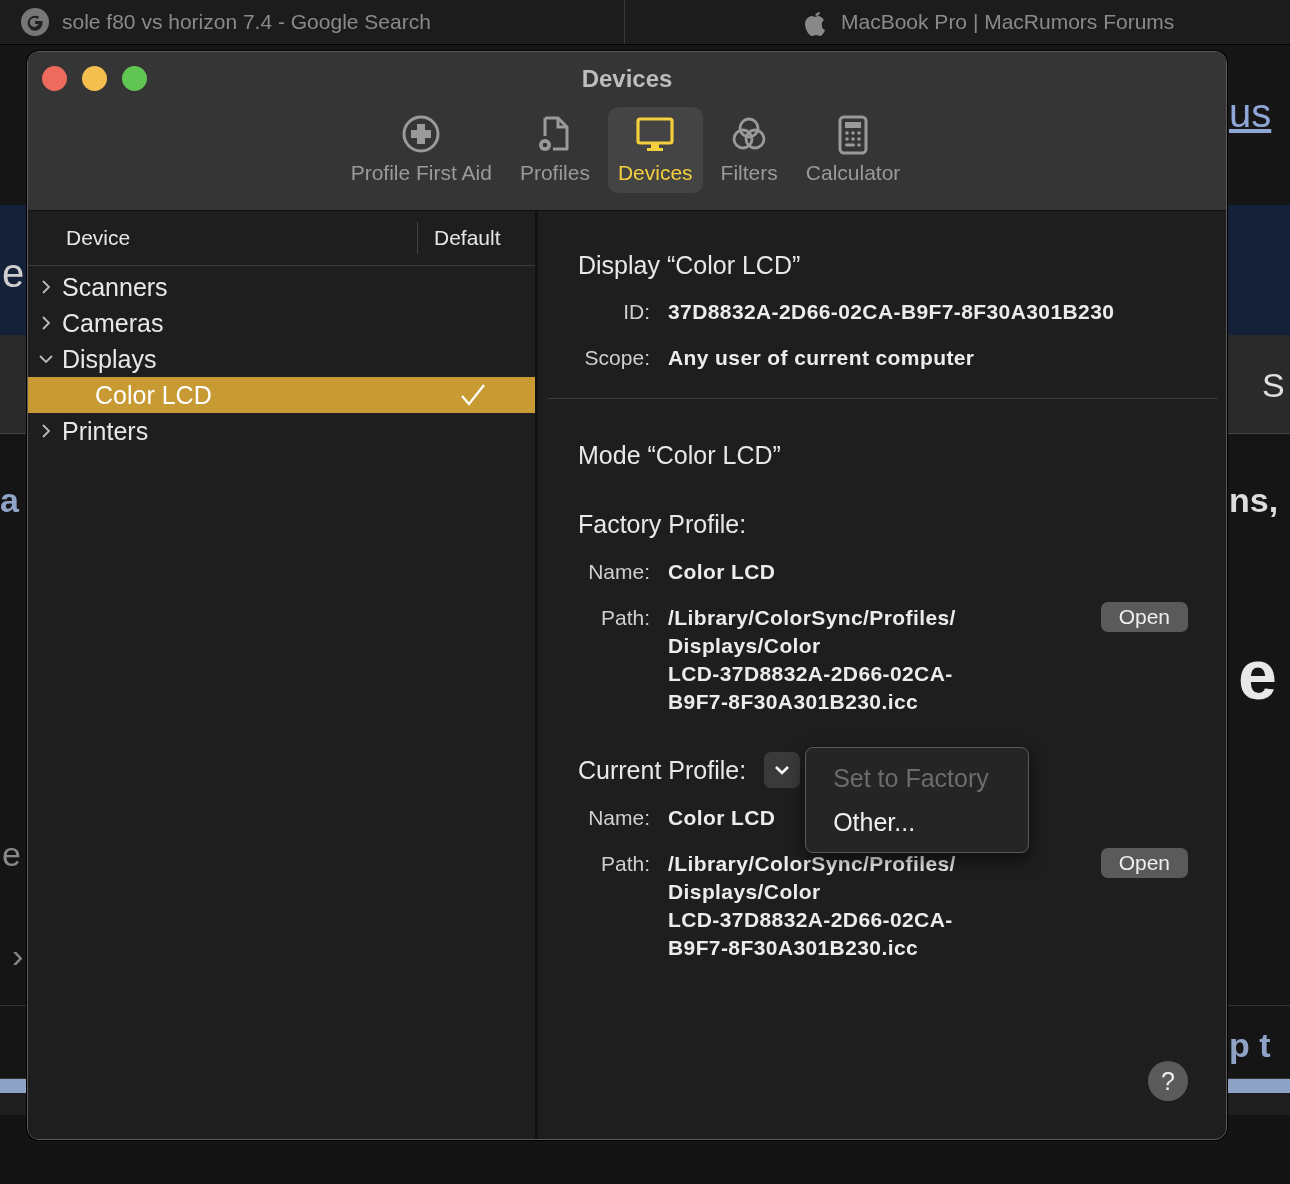  Describe the element at coordinates (1168, 1081) in the screenshot. I see `help-button: ?` at that location.